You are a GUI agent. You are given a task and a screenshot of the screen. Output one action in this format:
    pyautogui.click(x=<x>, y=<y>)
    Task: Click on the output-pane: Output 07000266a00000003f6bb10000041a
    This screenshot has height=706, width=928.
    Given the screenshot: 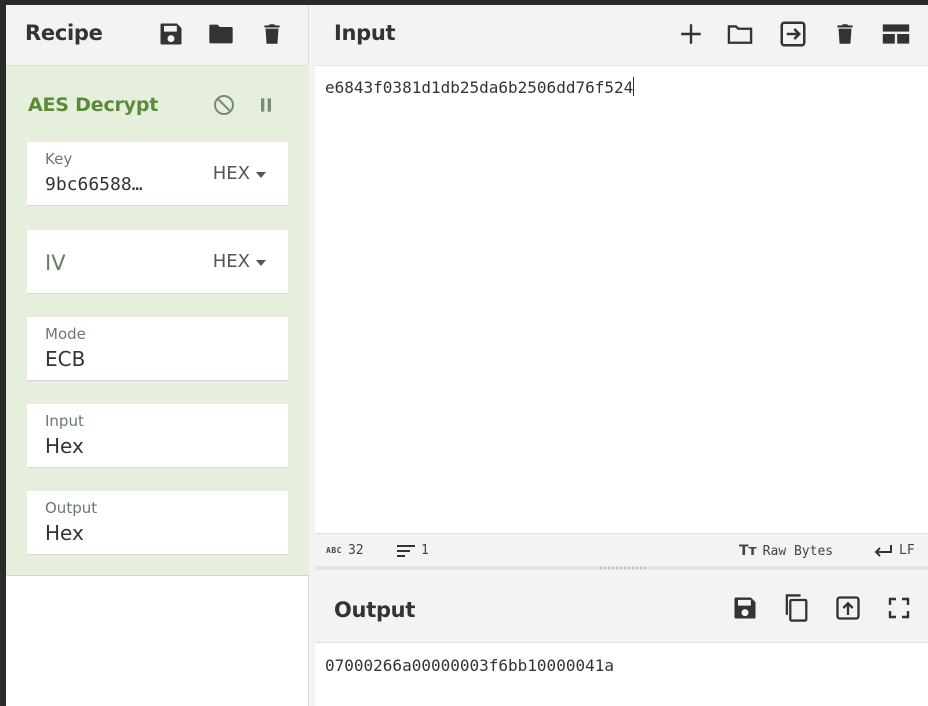 What is the action you would take?
    pyautogui.click(x=621, y=638)
    